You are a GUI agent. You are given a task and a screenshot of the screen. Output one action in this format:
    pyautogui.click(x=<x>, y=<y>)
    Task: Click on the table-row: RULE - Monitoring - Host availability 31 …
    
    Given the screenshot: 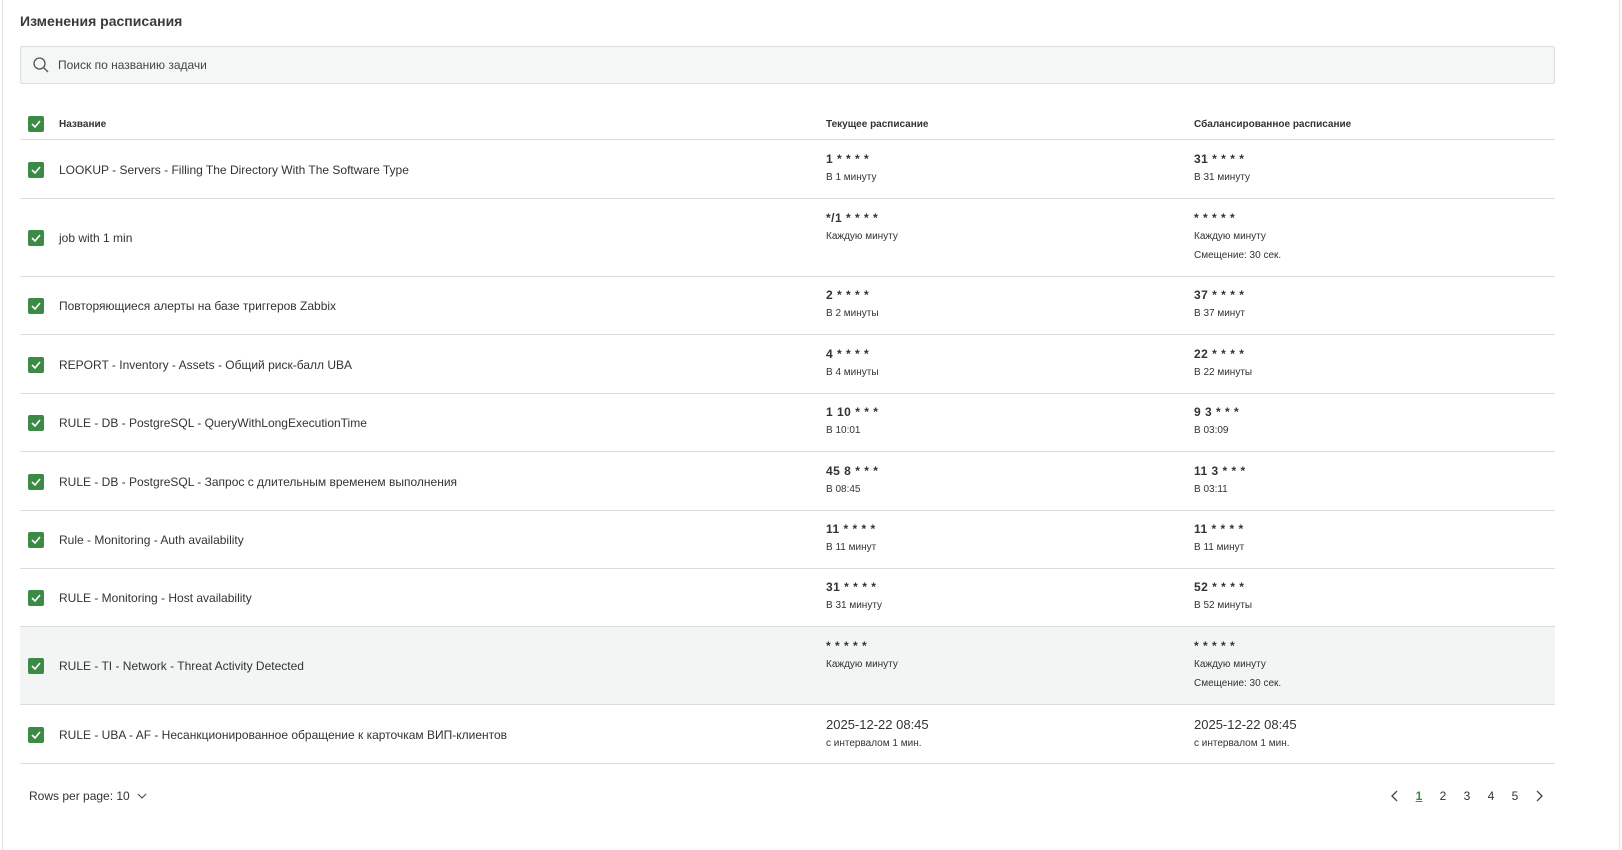 What is the action you would take?
    pyautogui.click(x=787, y=598)
    